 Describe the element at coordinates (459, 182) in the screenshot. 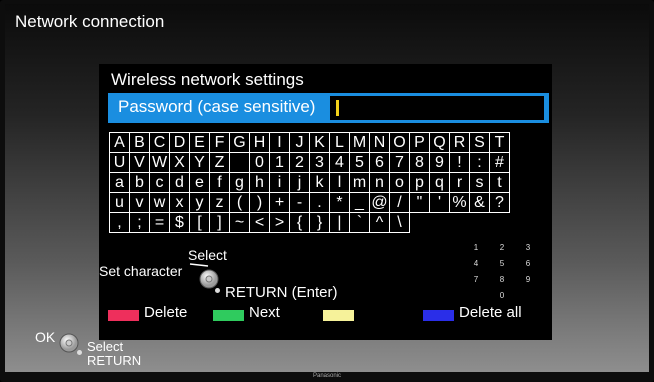

I see `key-2-17: r` at that location.